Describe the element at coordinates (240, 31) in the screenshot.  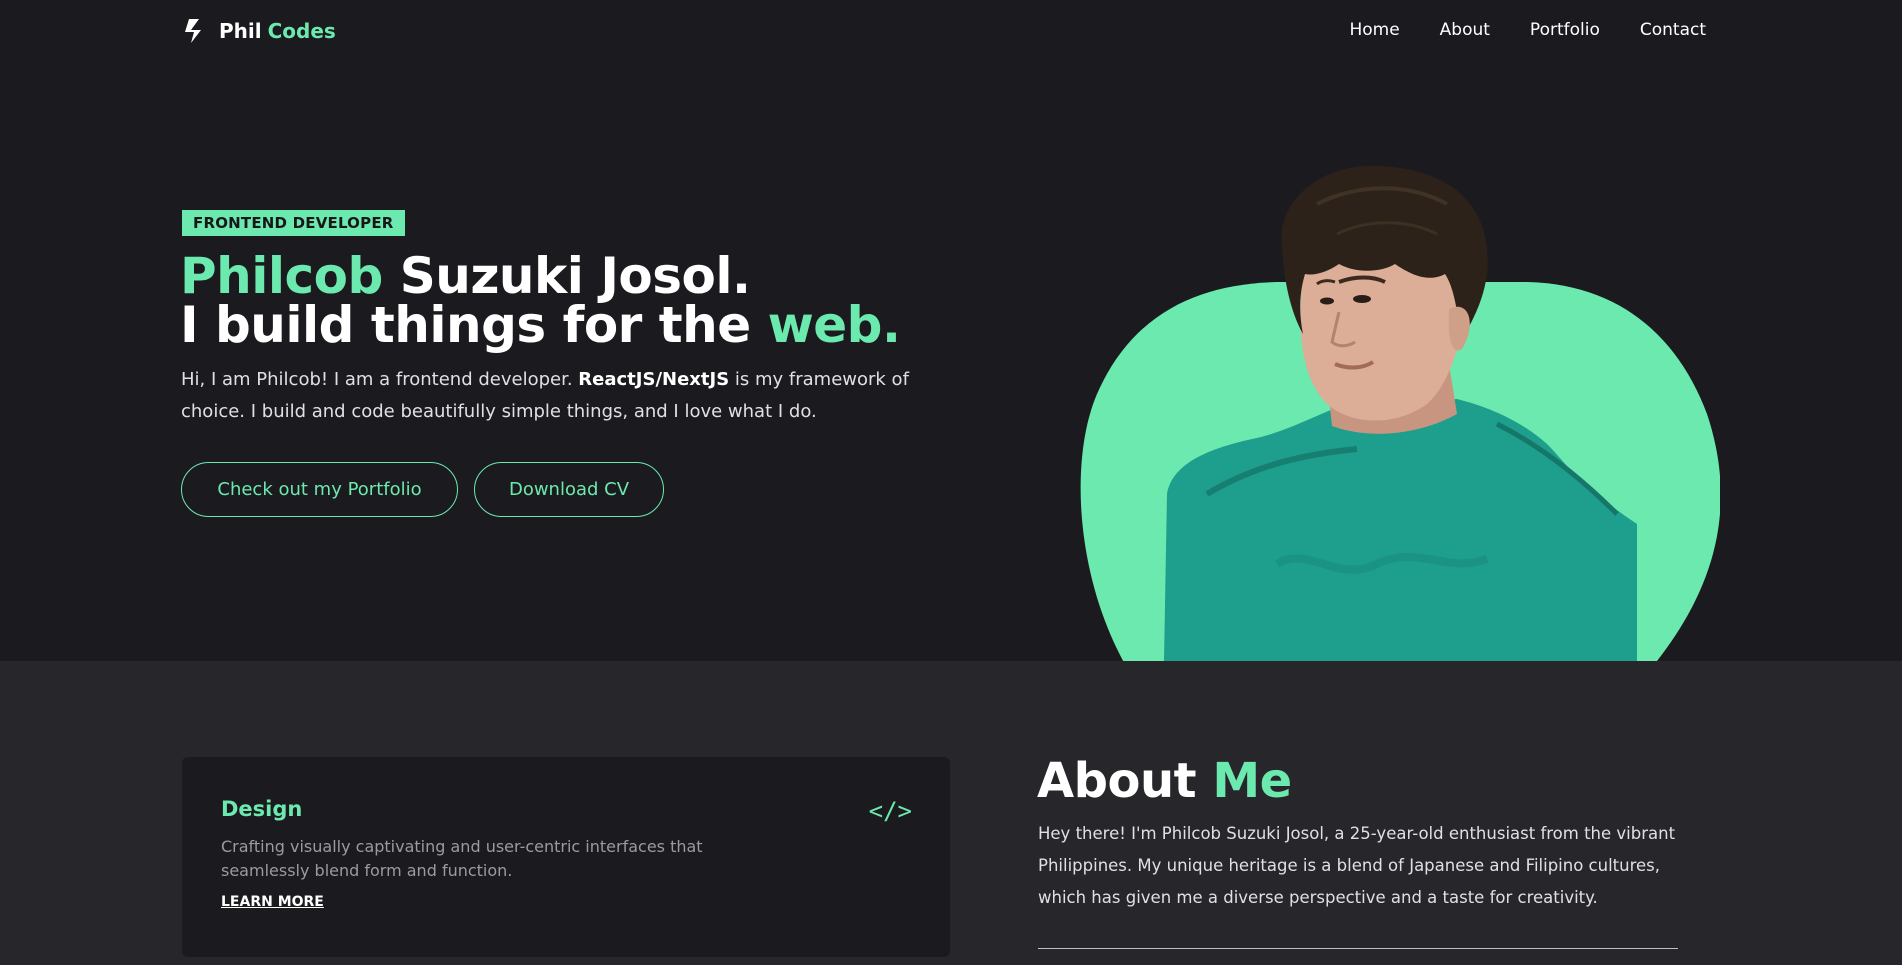
I see `brand-name-first: Phil` at that location.